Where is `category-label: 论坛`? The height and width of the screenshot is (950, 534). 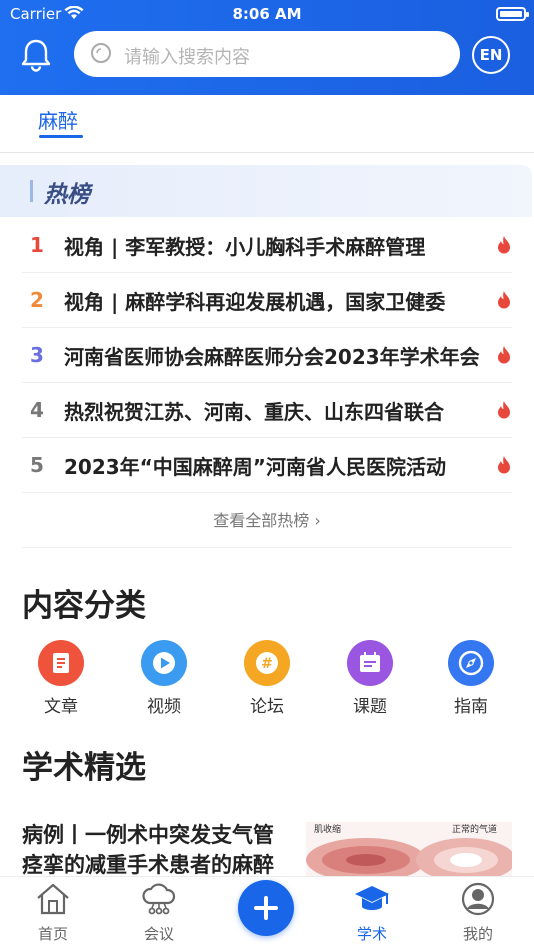 category-label: 论坛 is located at coordinates (267, 707).